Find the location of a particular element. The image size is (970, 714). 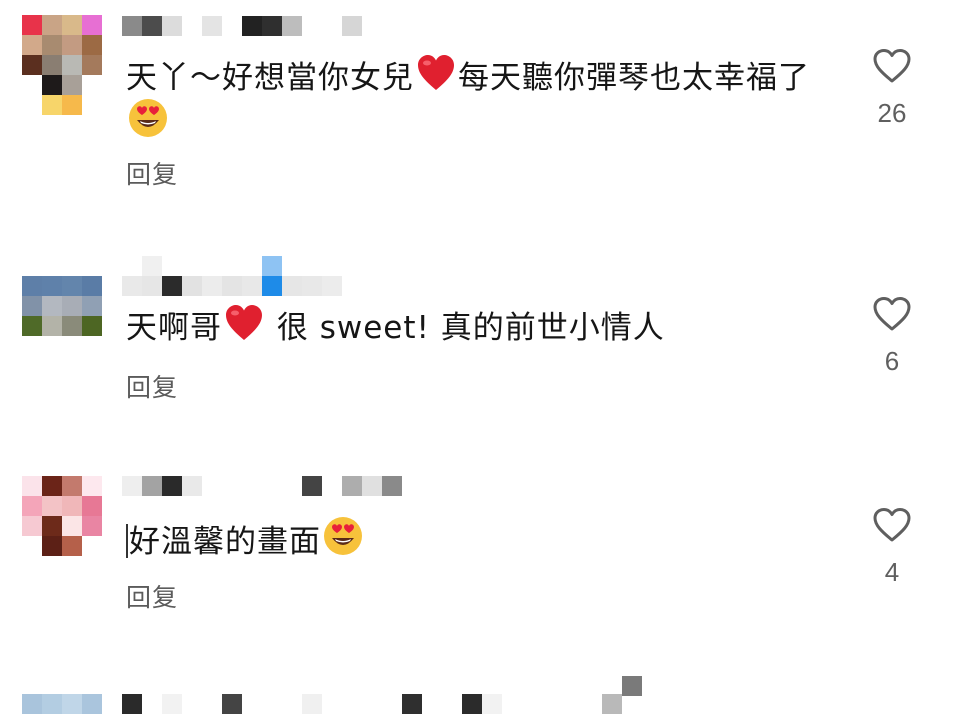

comment-text: 天丫～好想當你女兒 每天聽你彈琴也太幸福了 is located at coordinates (486, 99).